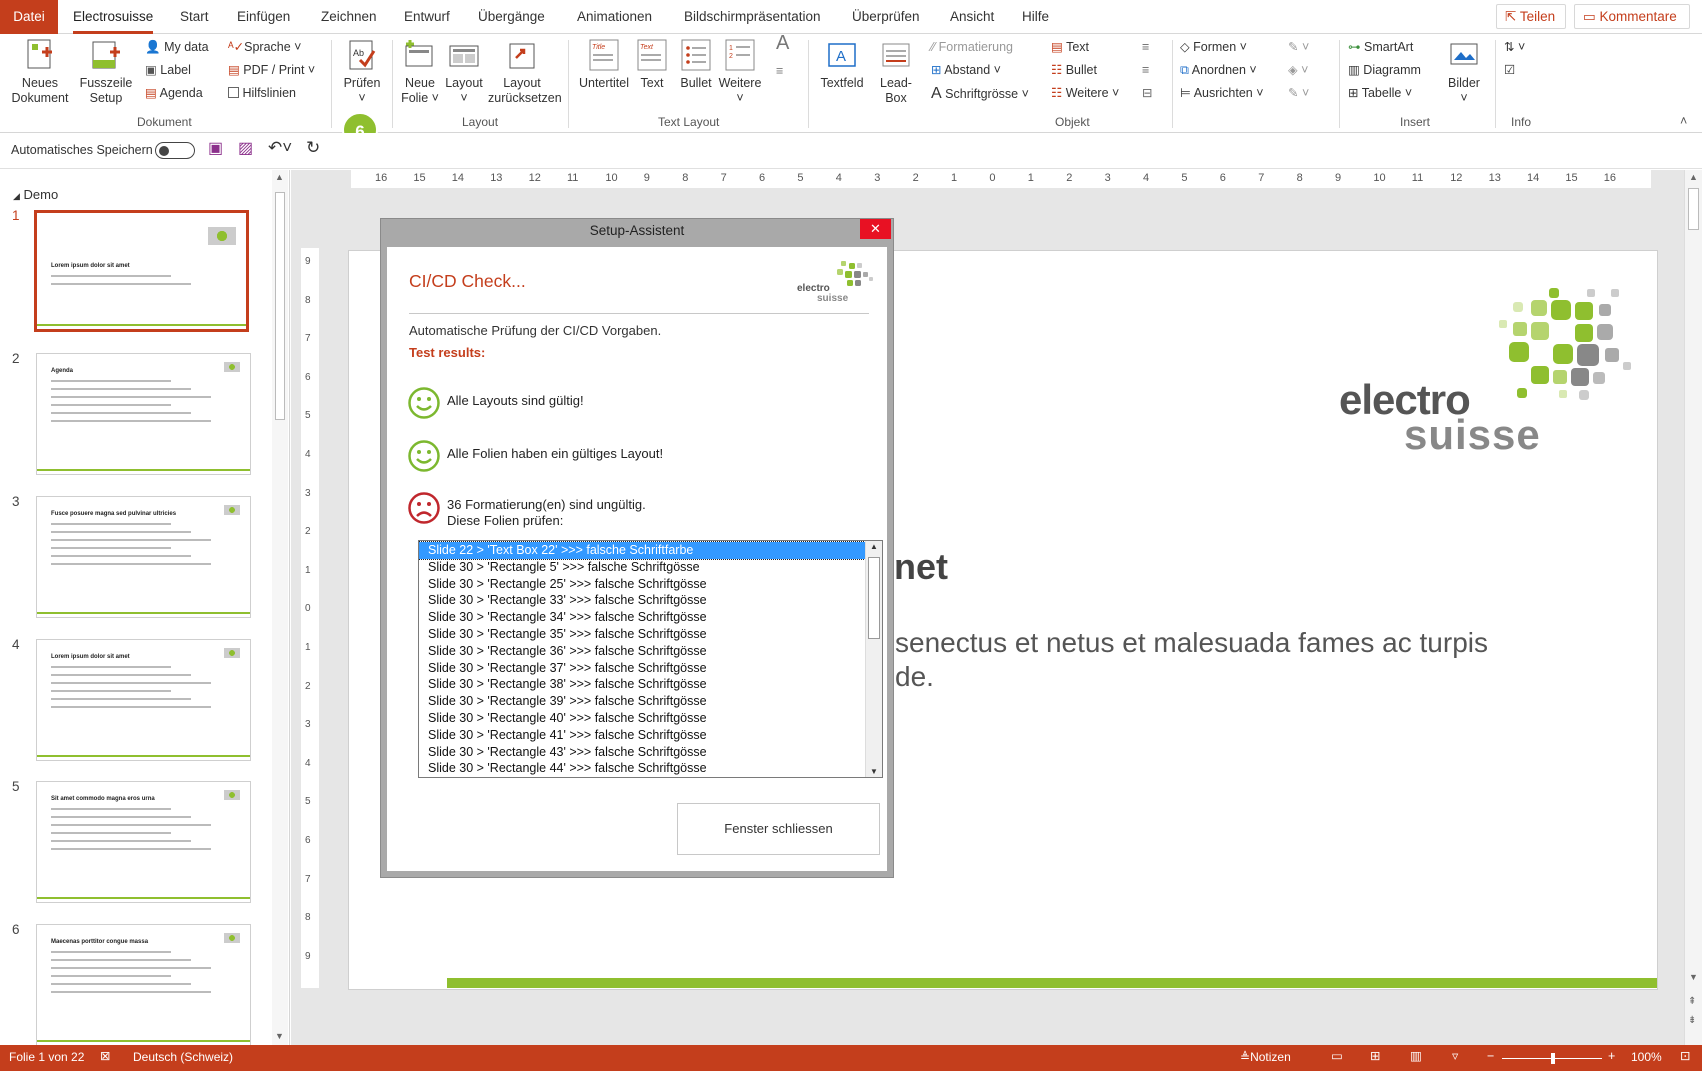 The height and width of the screenshot is (1071, 1702). I want to click on tab-help: Hilfe, so click(1035, 17).